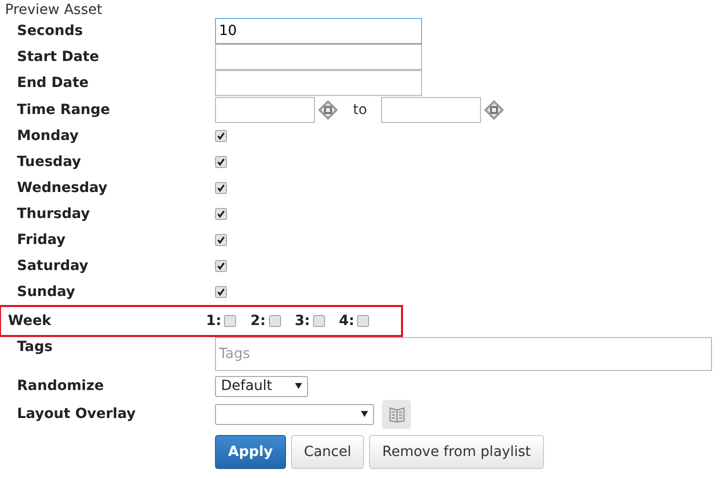 The image size is (725, 478). What do you see at coordinates (360, 110) in the screenshot?
I see `range-separator: to` at bounding box center [360, 110].